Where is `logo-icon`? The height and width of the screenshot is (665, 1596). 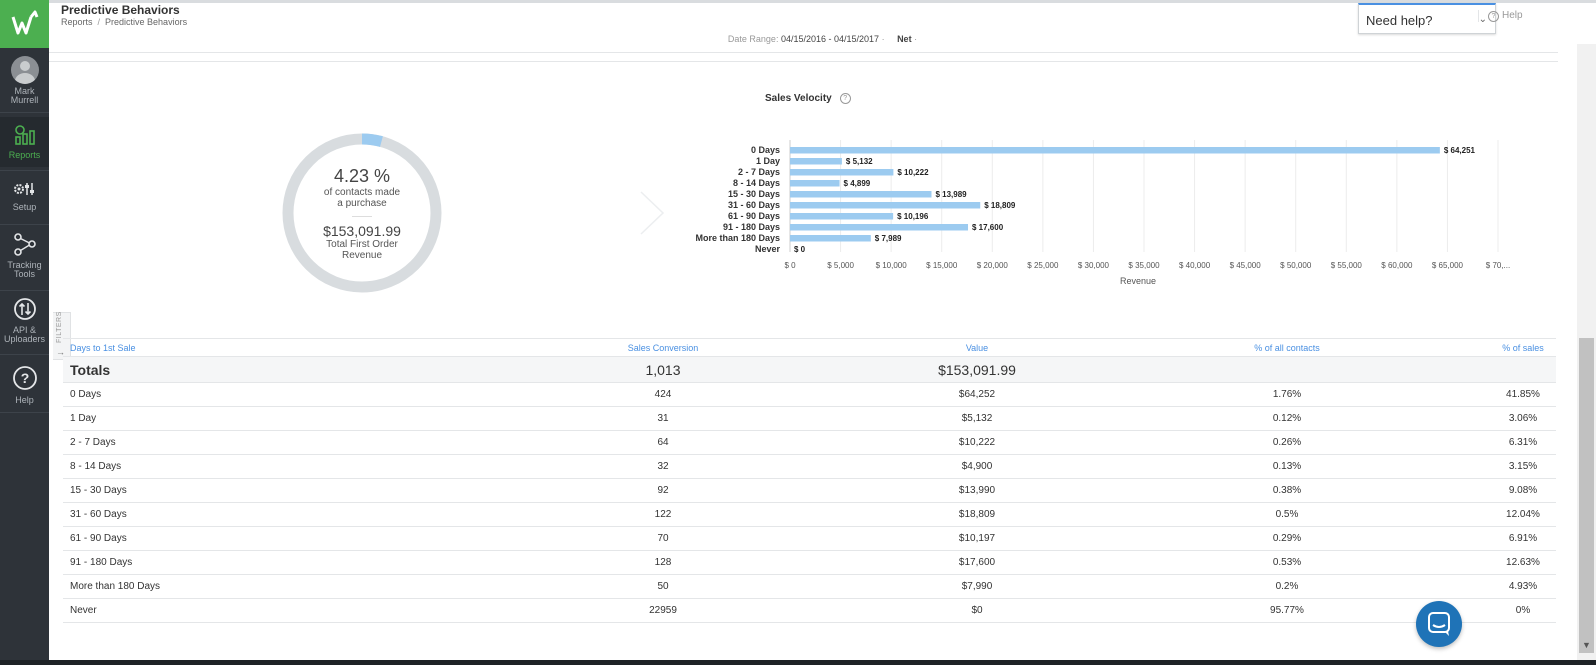 logo-icon is located at coordinates (24, 24).